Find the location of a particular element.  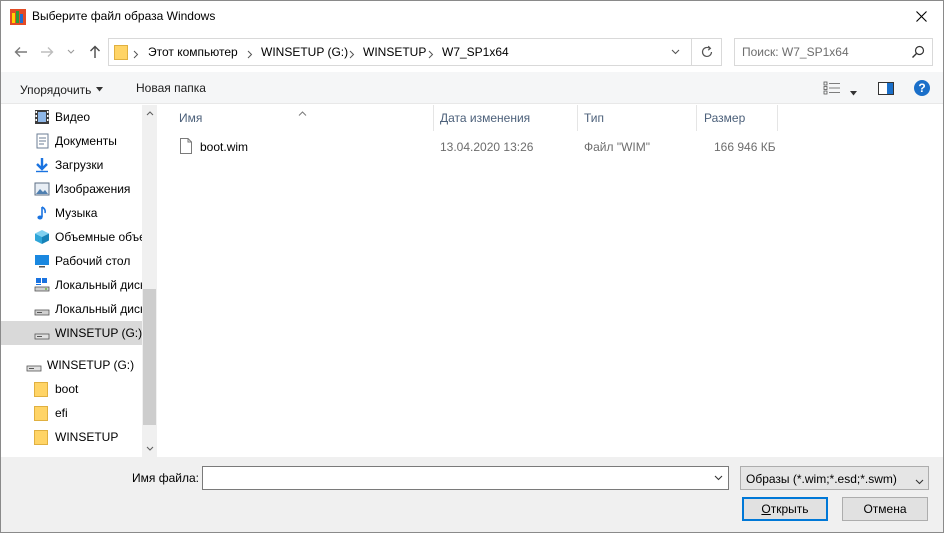

sidebar-item-label: Загрузки is located at coordinates (79, 165).